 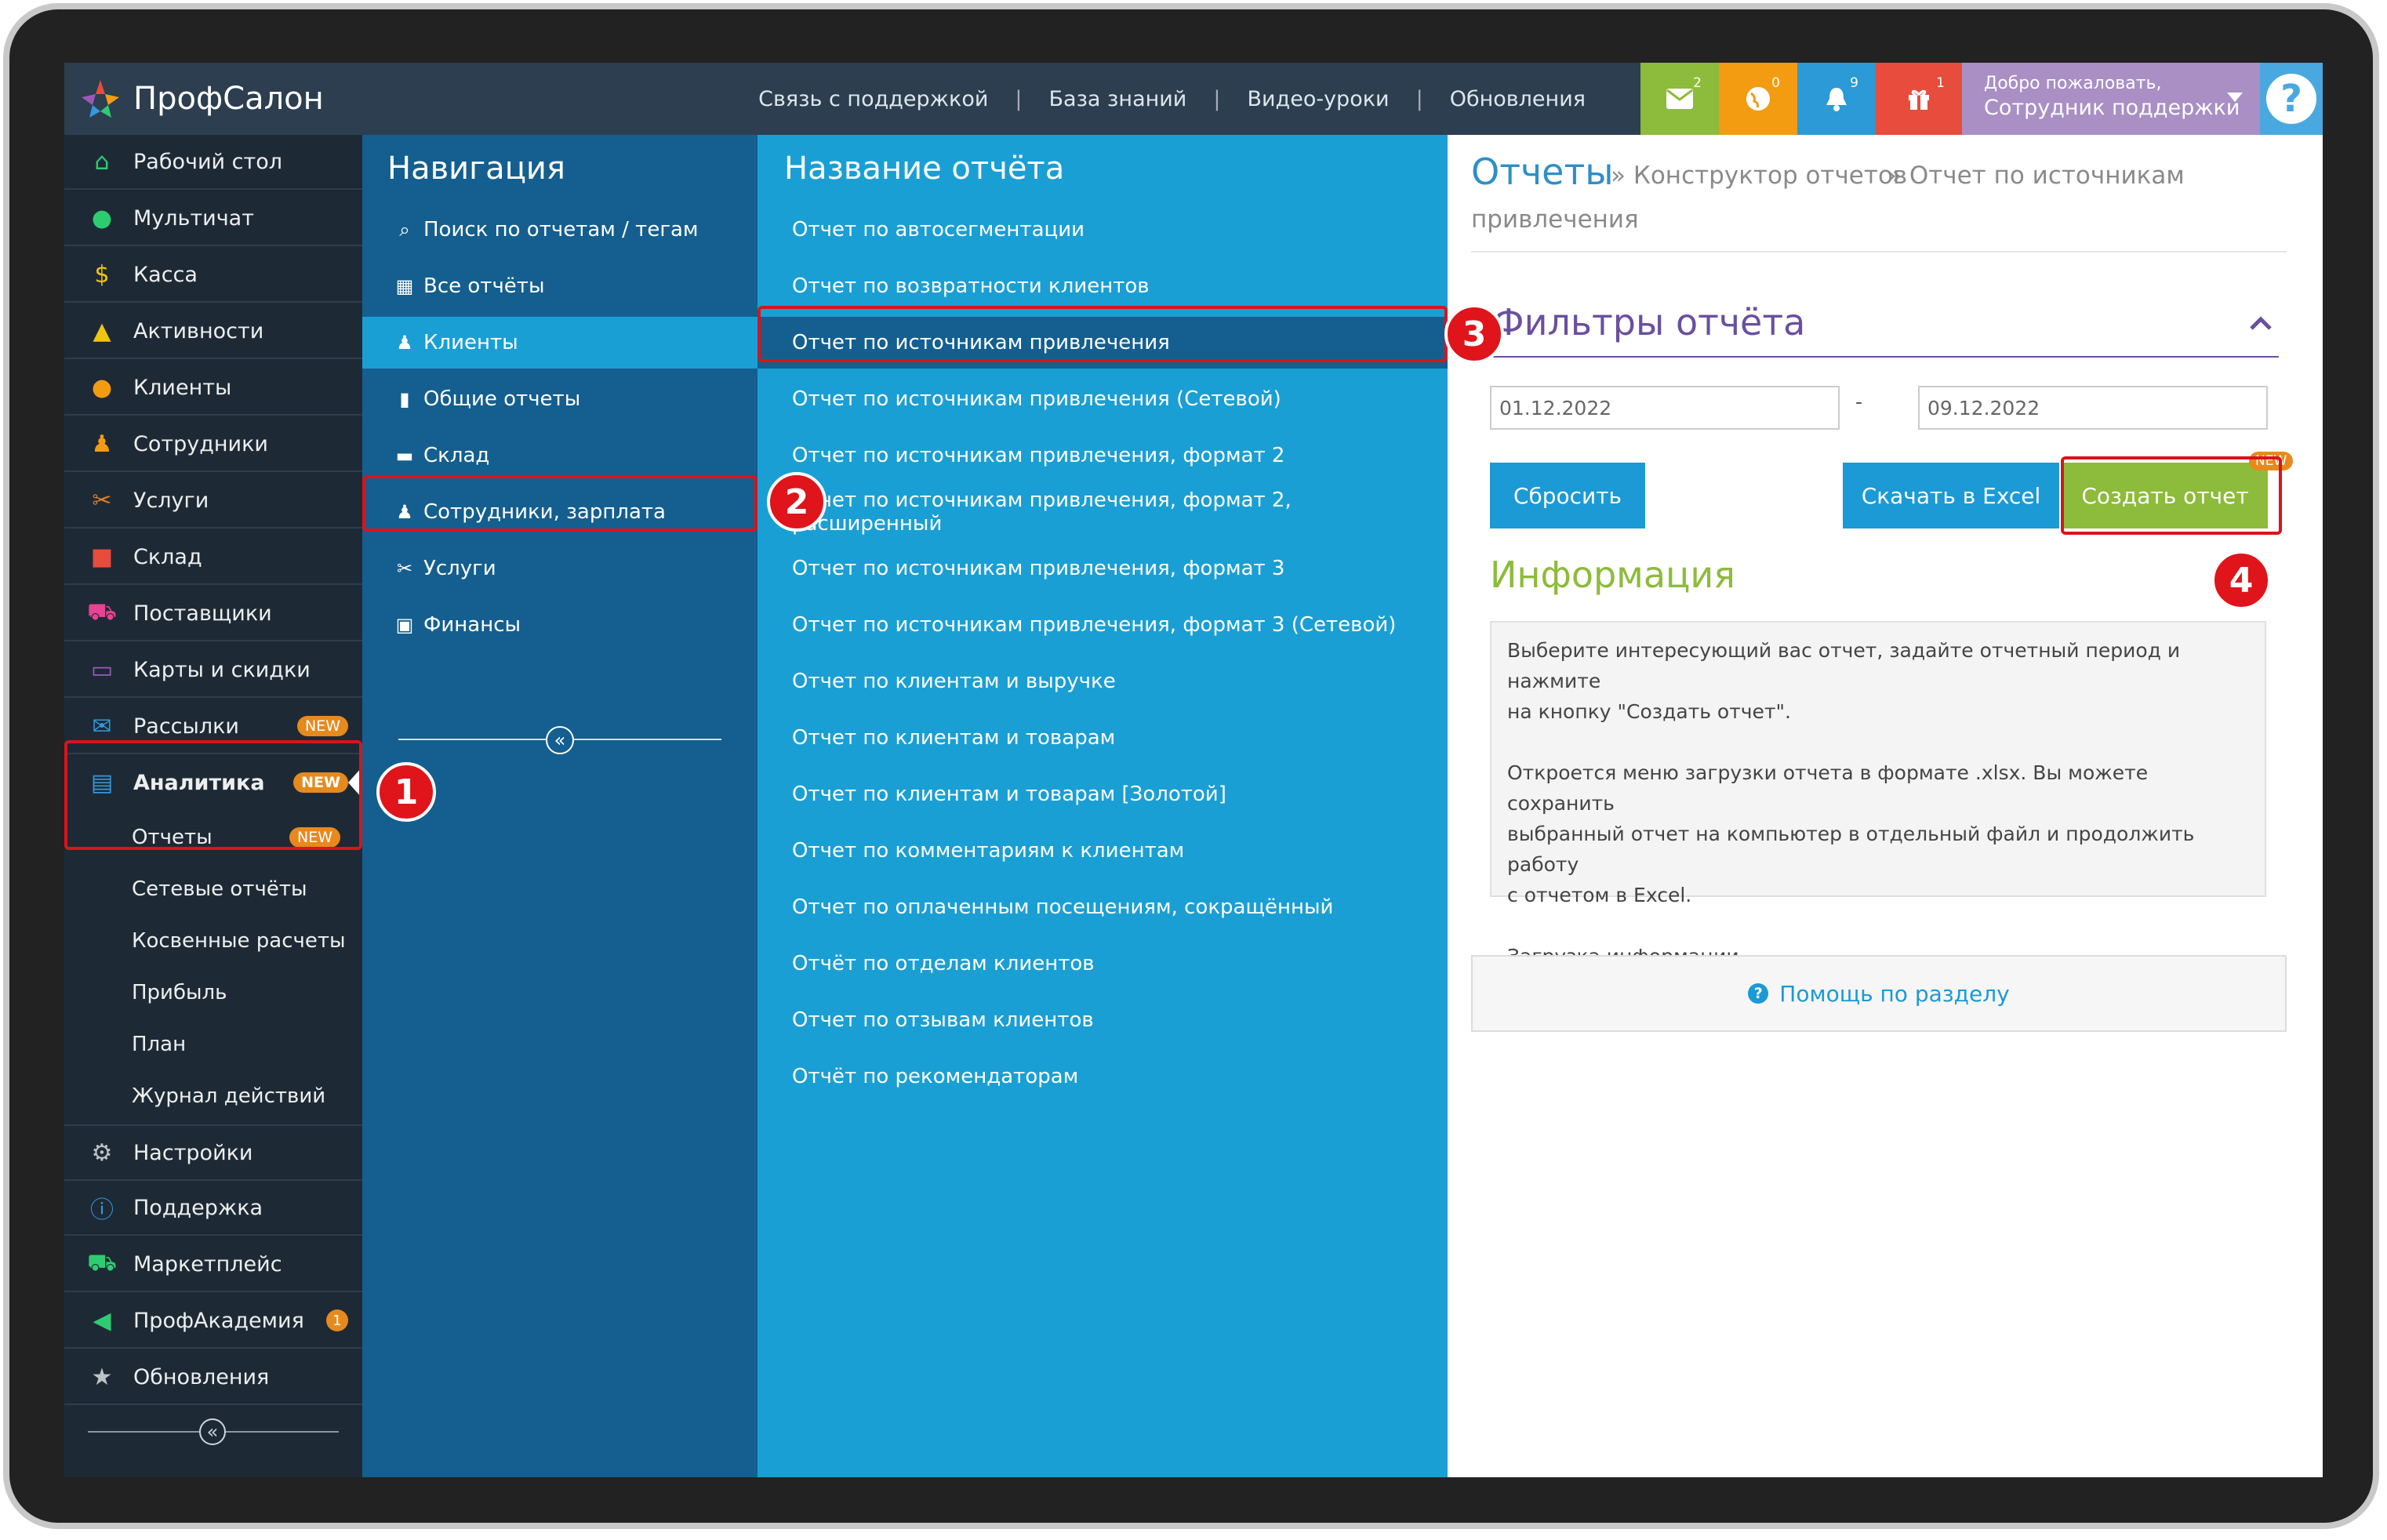 I want to click on sidebar-item-label: Рассылки, so click(x=186, y=726).